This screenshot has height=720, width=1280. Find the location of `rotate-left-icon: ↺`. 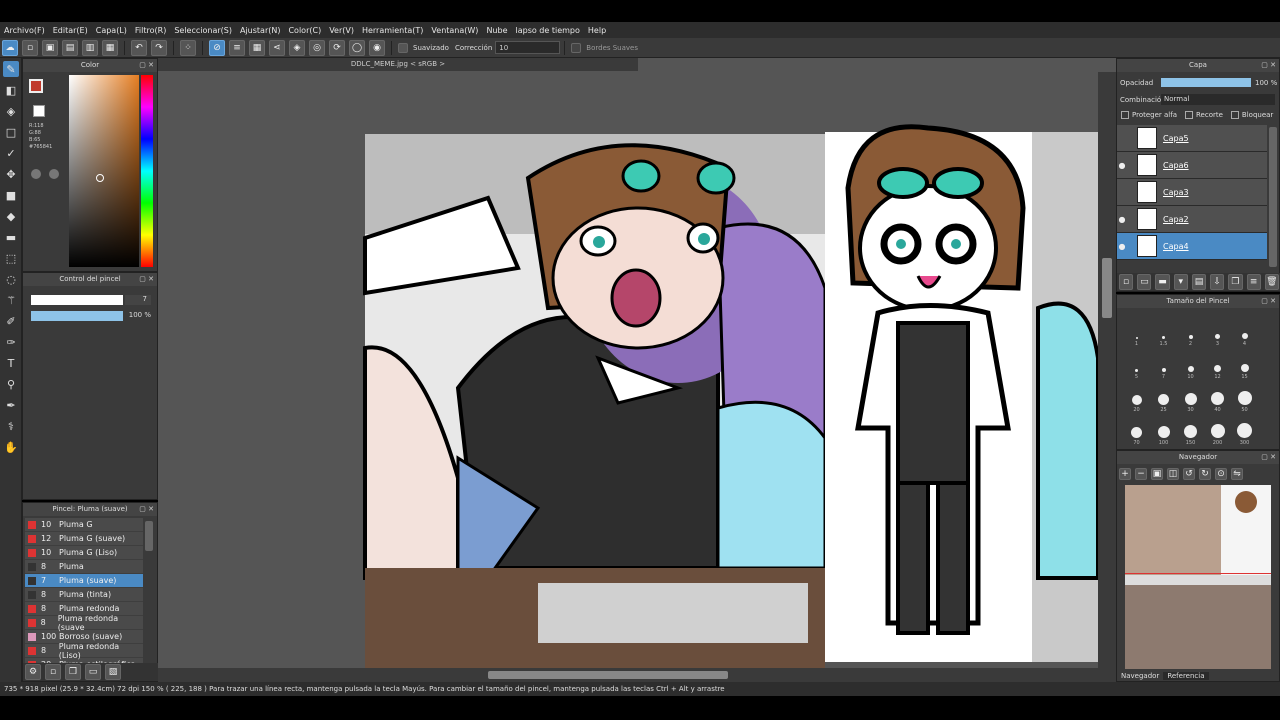

rotate-left-icon: ↺ is located at coordinates (1189, 474).